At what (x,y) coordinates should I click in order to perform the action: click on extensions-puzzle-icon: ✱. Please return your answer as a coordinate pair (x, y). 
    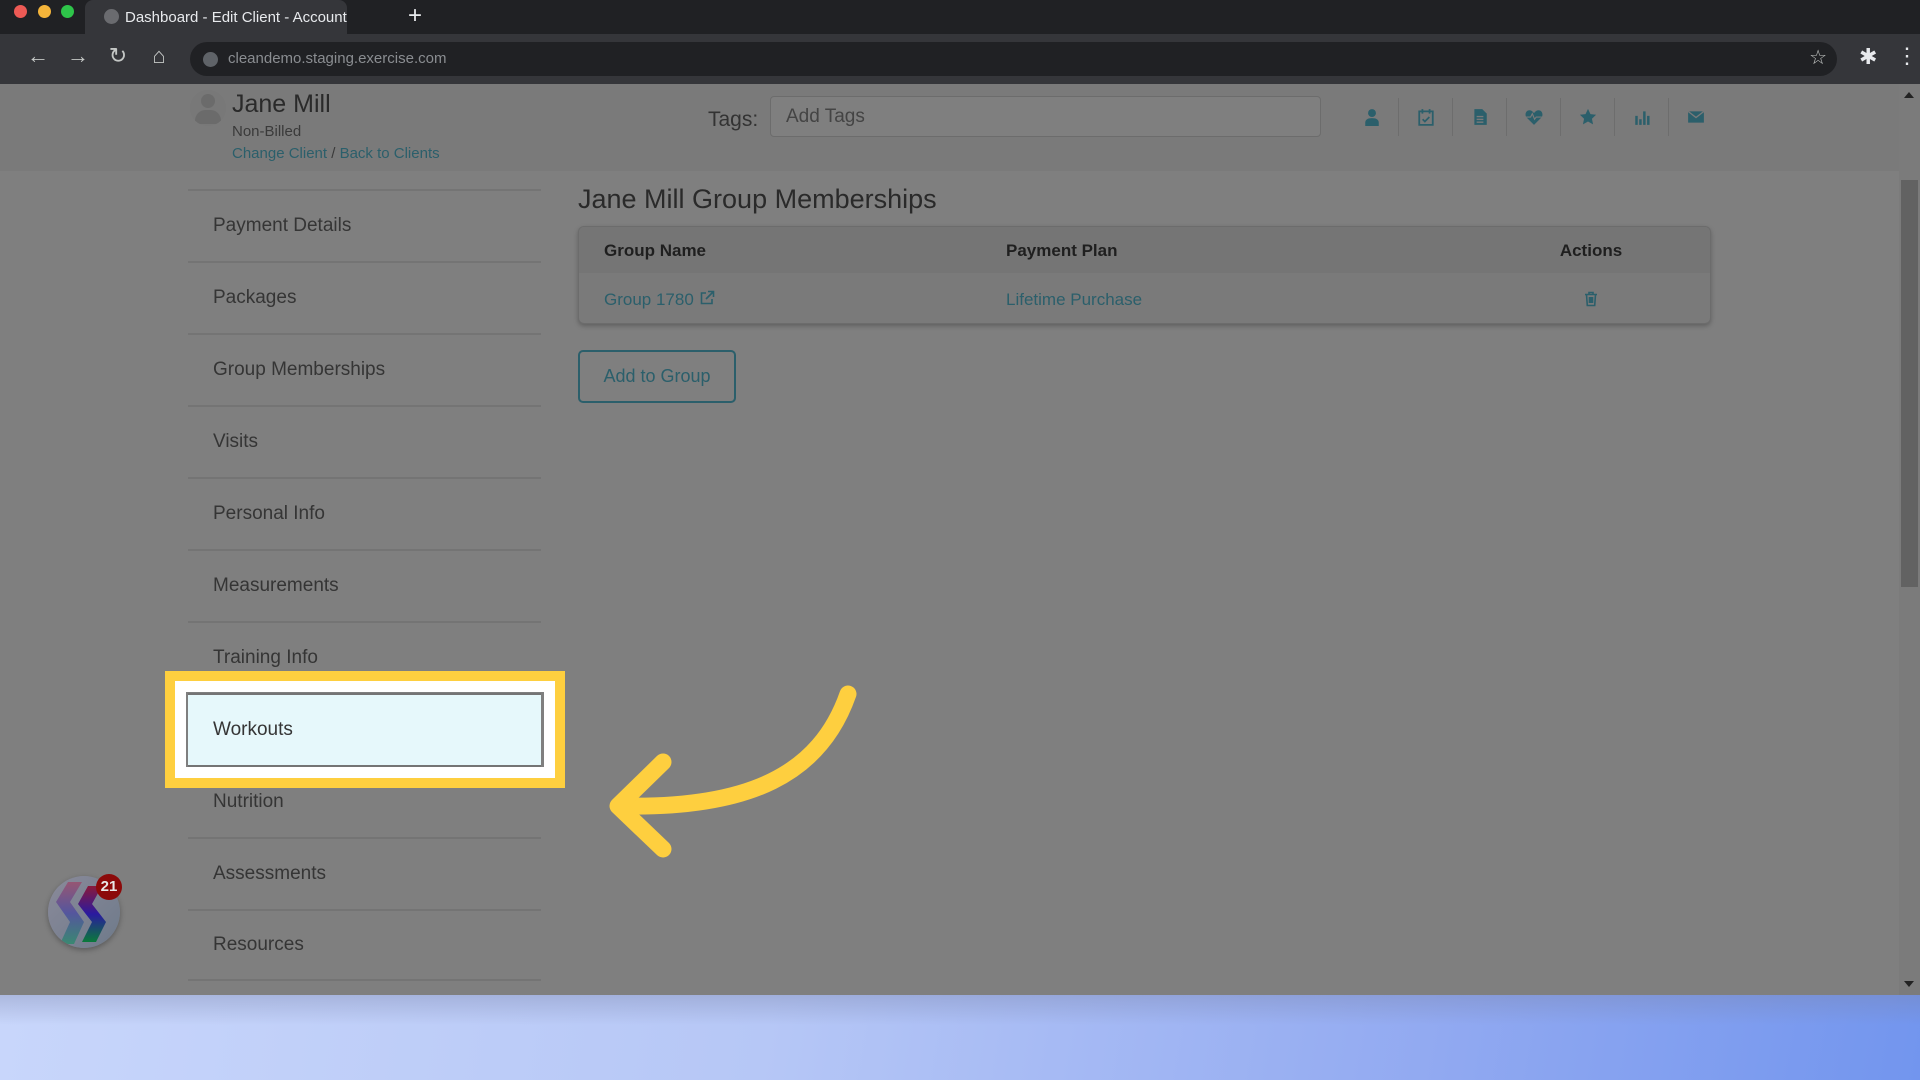
    Looking at the image, I should click on (1868, 57).